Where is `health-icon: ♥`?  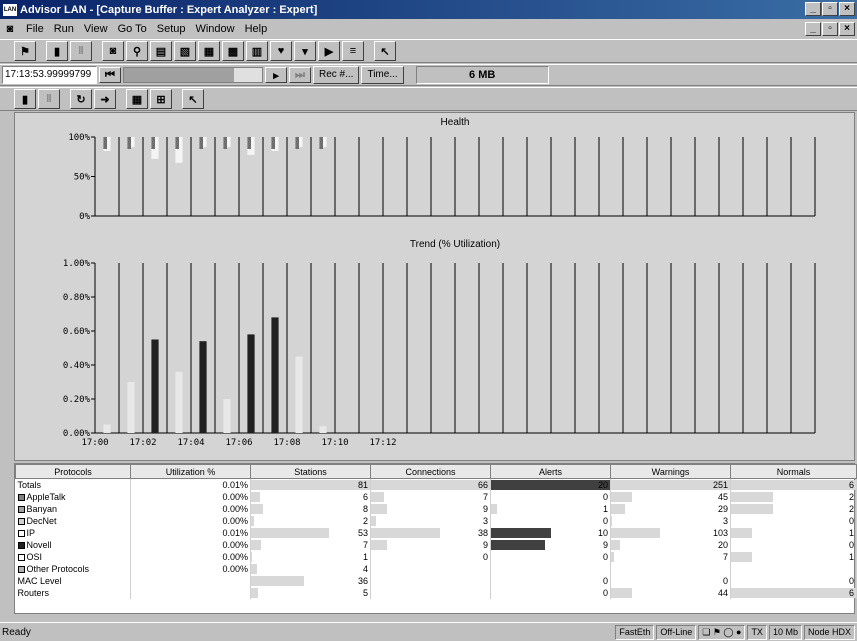 health-icon: ♥ is located at coordinates (281, 51).